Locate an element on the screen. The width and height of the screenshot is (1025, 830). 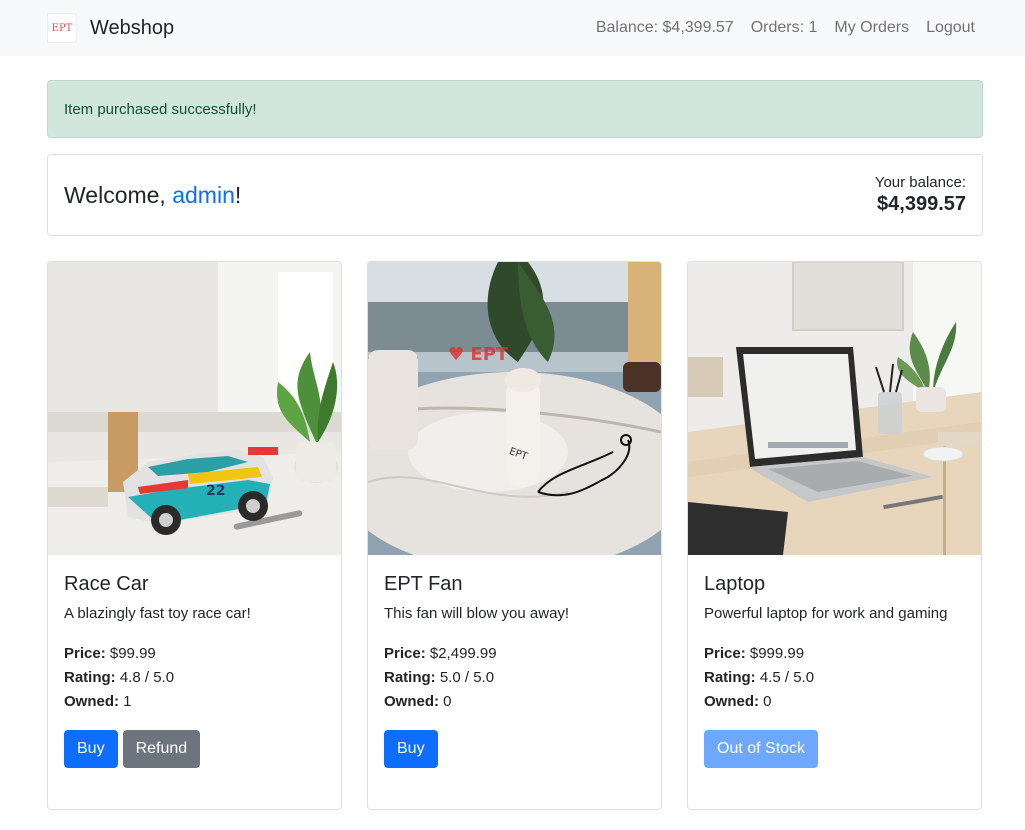
welcome-card: Welcome, admin! Your balance: $4,399.57 is located at coordinates (515, 195).